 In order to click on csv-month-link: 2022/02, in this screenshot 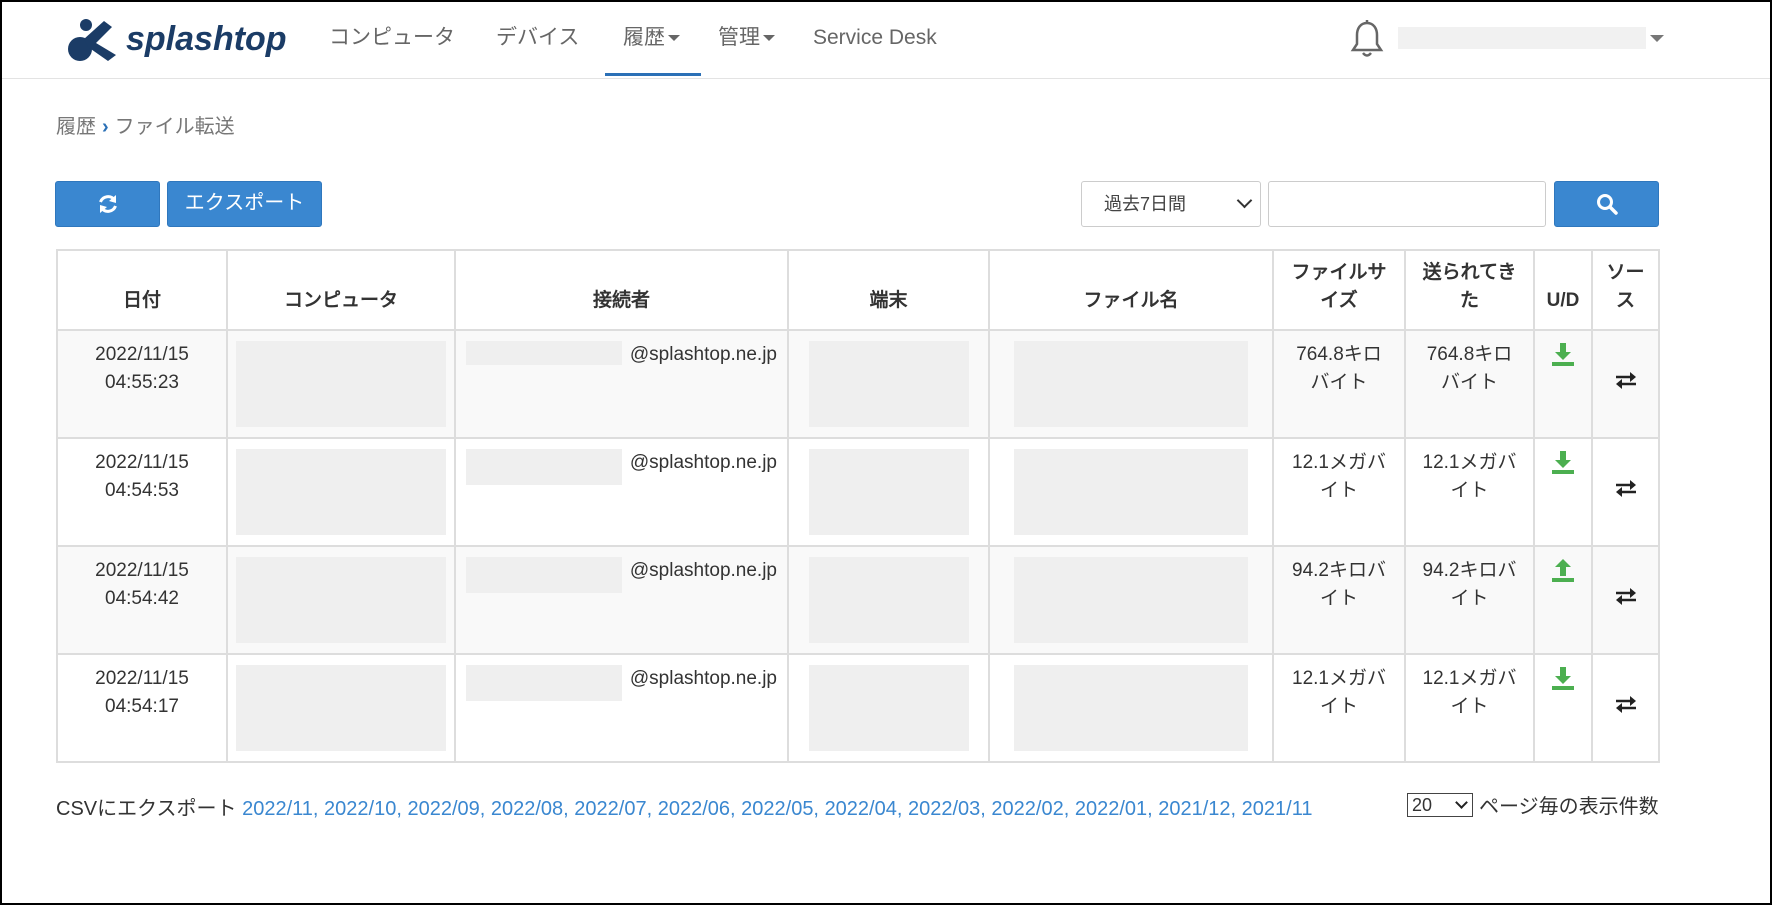, I will do `click(1030, 809)`.